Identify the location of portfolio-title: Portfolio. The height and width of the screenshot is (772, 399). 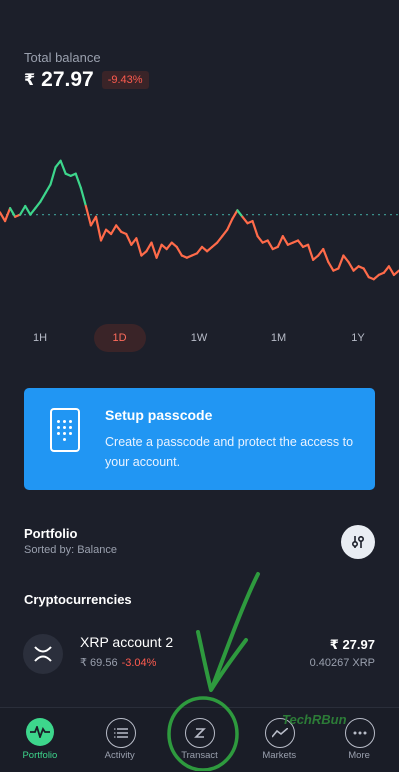
(51, 533).